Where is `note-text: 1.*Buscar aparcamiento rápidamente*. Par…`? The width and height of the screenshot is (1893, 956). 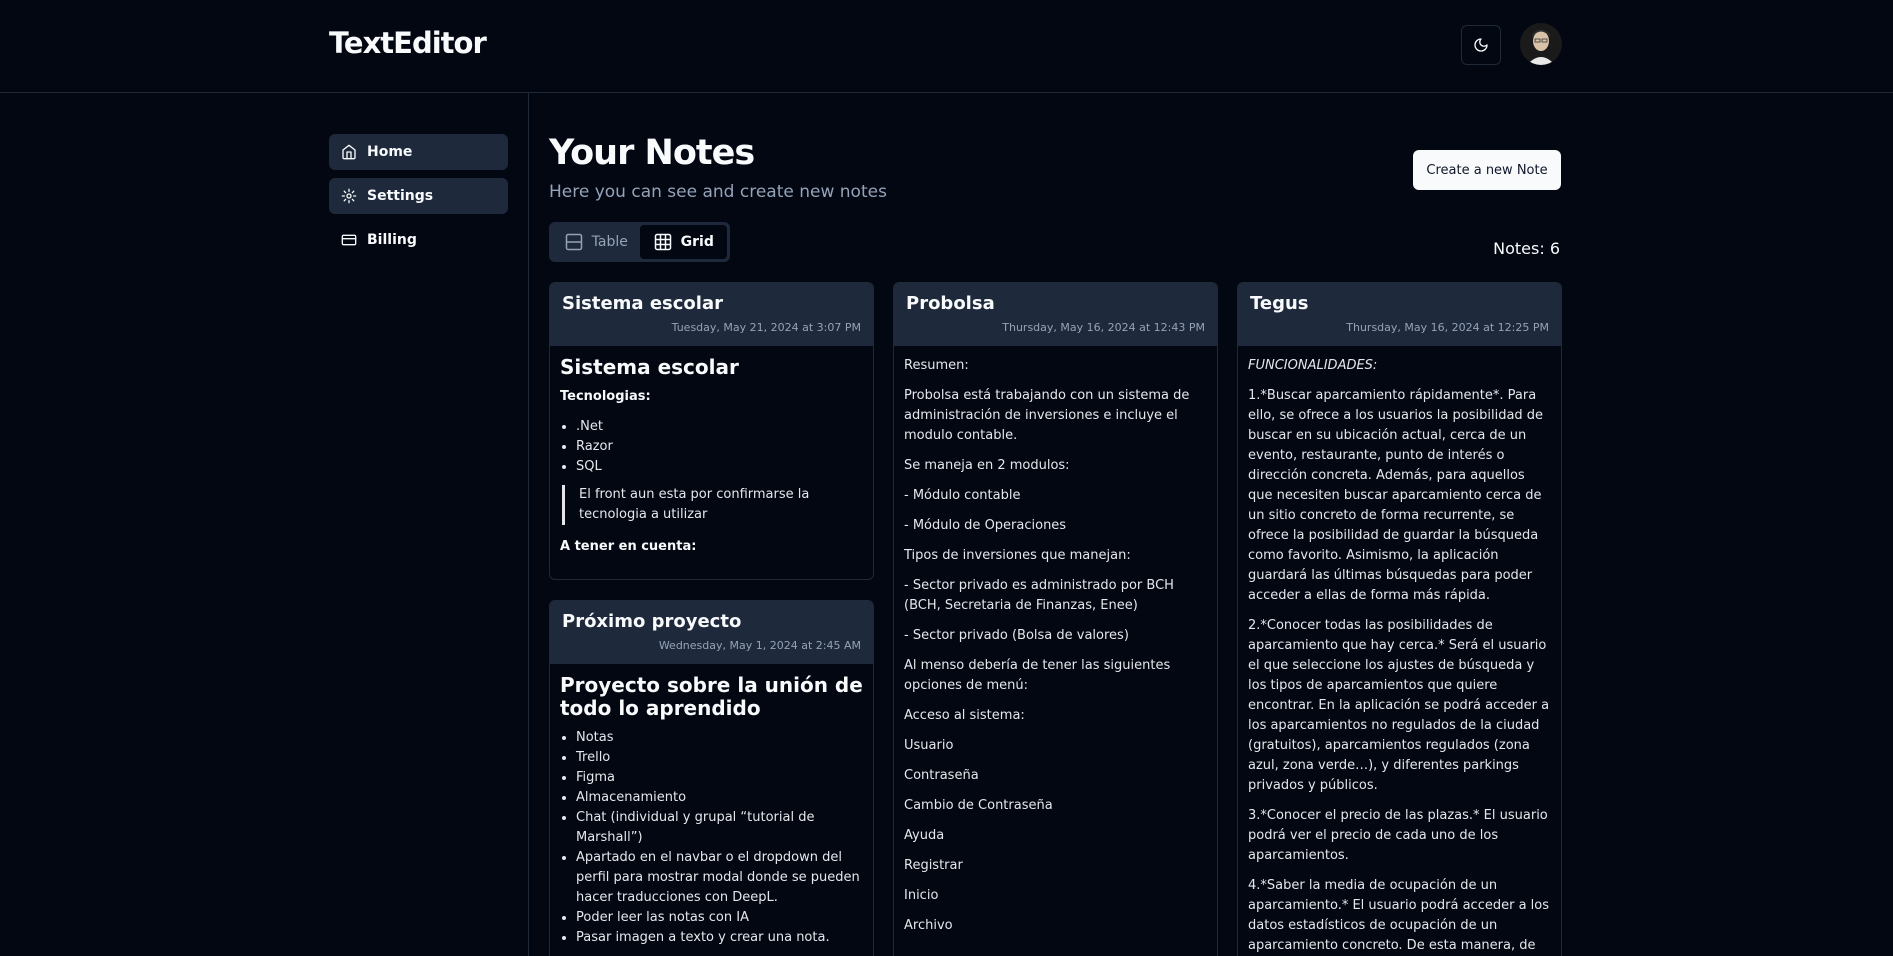 note-text: 1.*Buscar aparcamiento rápidamente*. Par… is located at coordinates (1396, 495).